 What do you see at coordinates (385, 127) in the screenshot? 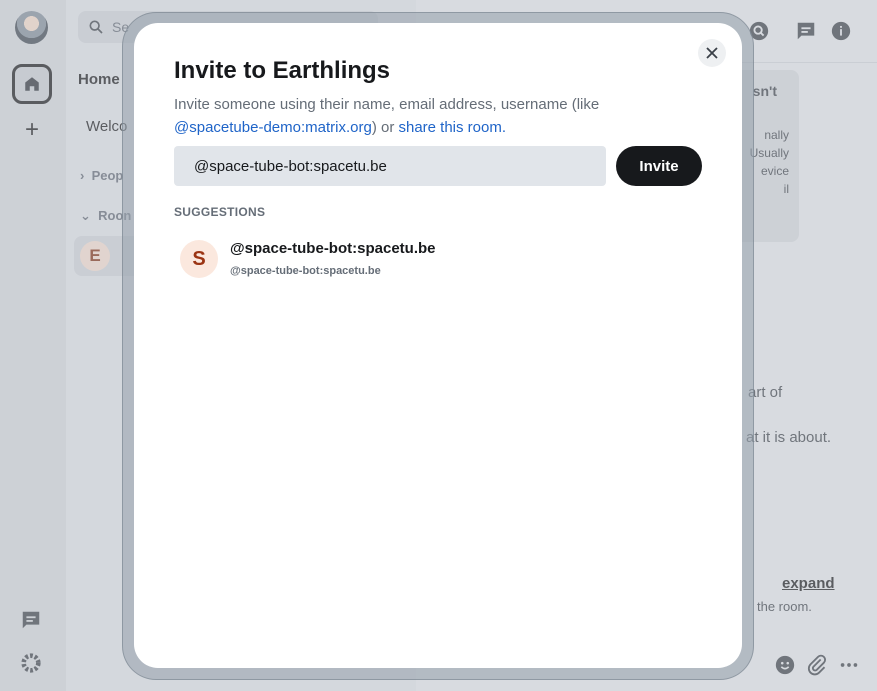
I see `description-or: ) or` at bounding box center [385, 127].